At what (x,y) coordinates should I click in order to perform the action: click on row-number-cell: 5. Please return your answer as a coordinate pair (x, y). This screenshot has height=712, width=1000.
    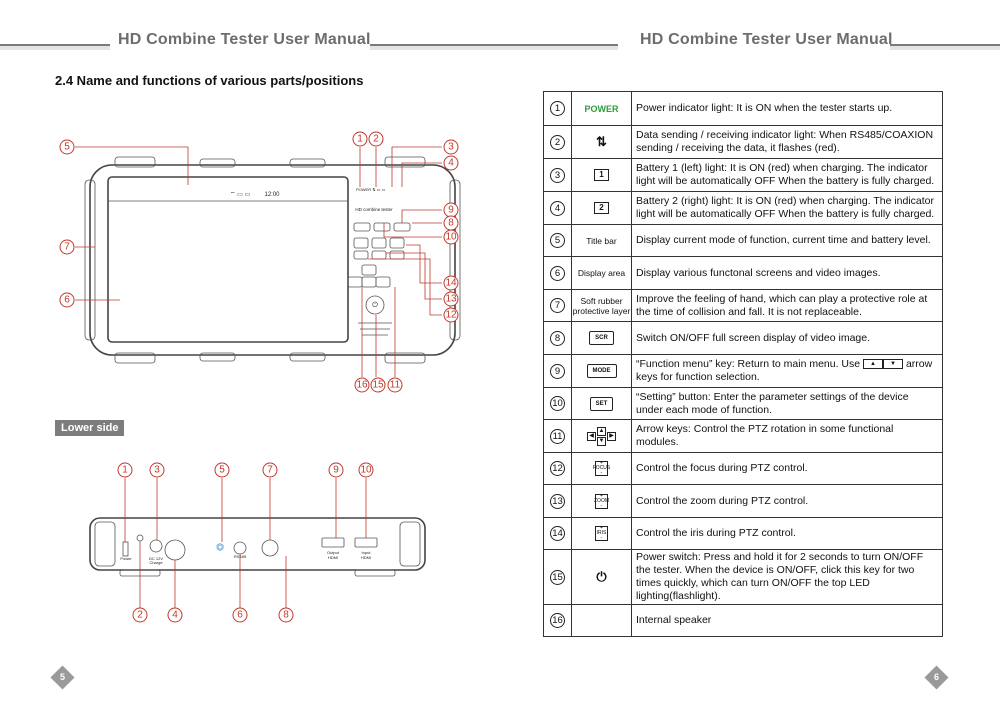
    Looking at the image, I should click on (558, 240).